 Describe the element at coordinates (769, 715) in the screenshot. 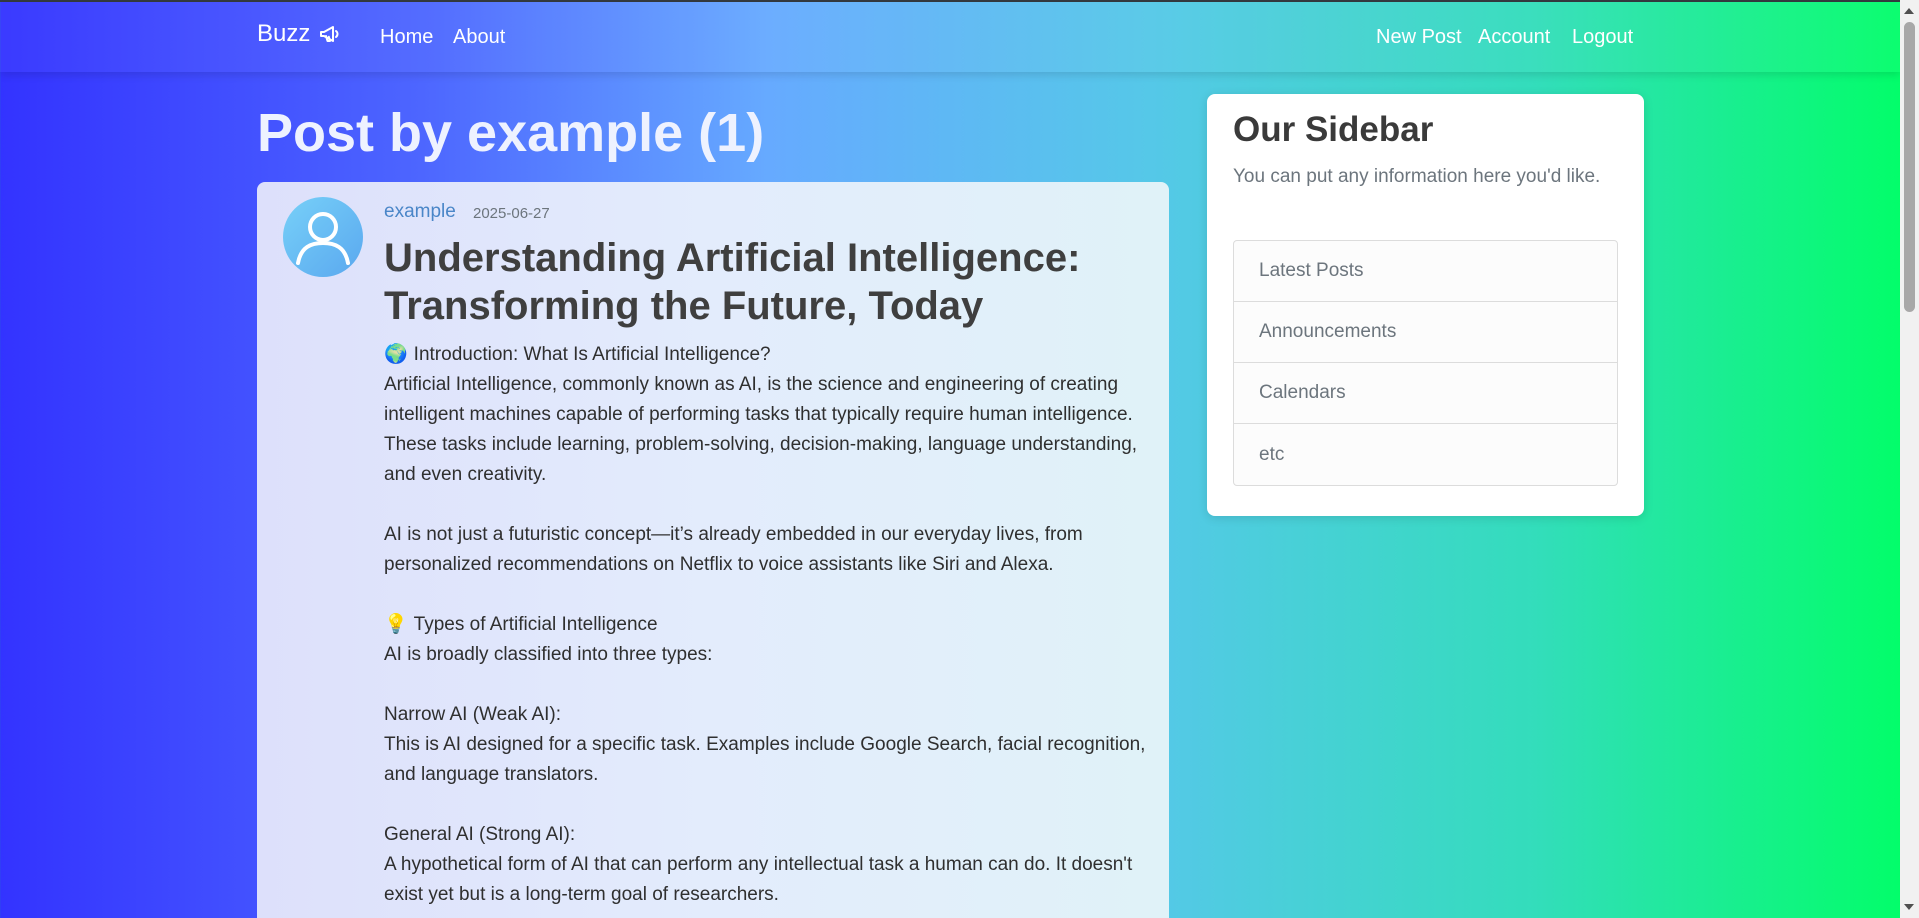

I see `post-paragraph: Narrow AI (Weak AI):` at that location.